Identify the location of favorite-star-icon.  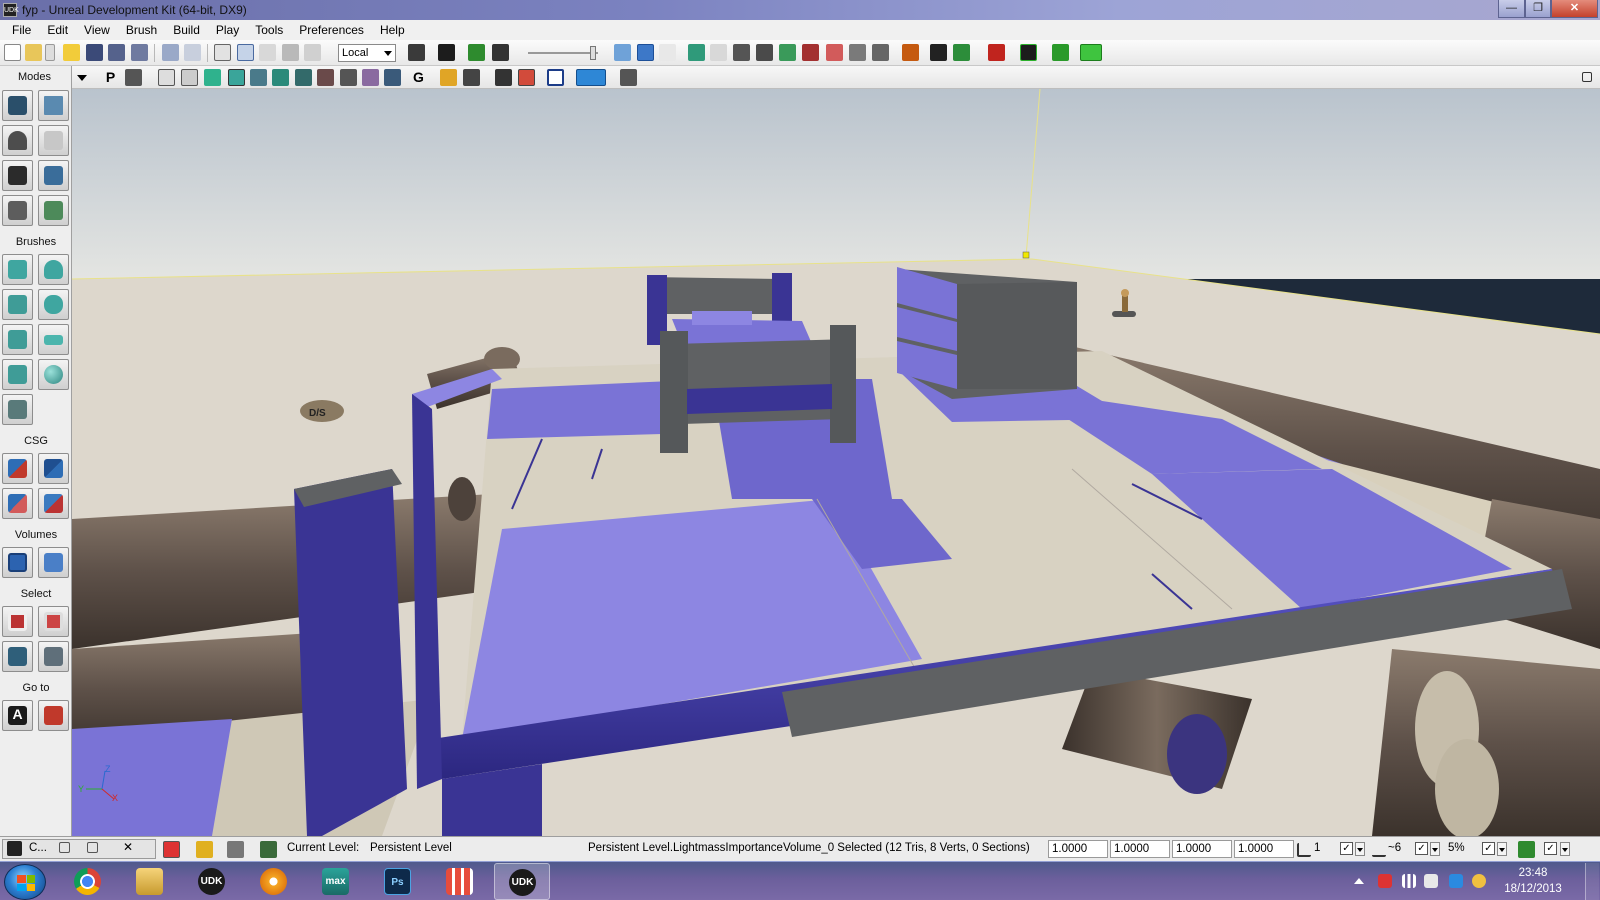
(667, 52).